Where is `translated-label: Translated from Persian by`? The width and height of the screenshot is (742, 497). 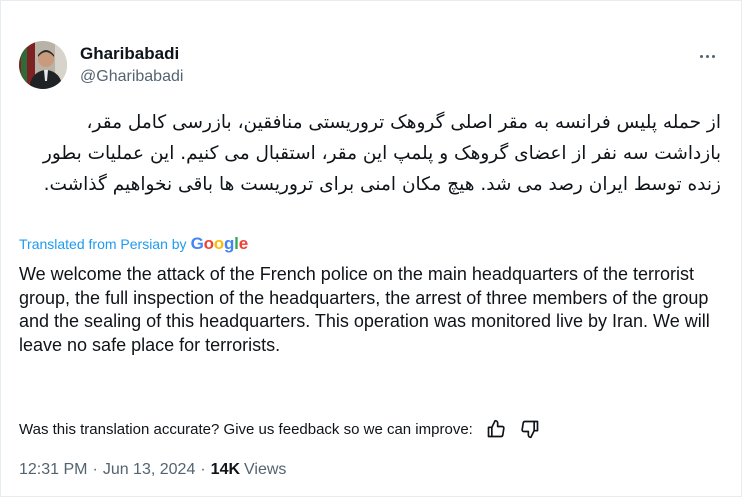 translated-label: Translated from Persian by is located at coordinates (103, 244).